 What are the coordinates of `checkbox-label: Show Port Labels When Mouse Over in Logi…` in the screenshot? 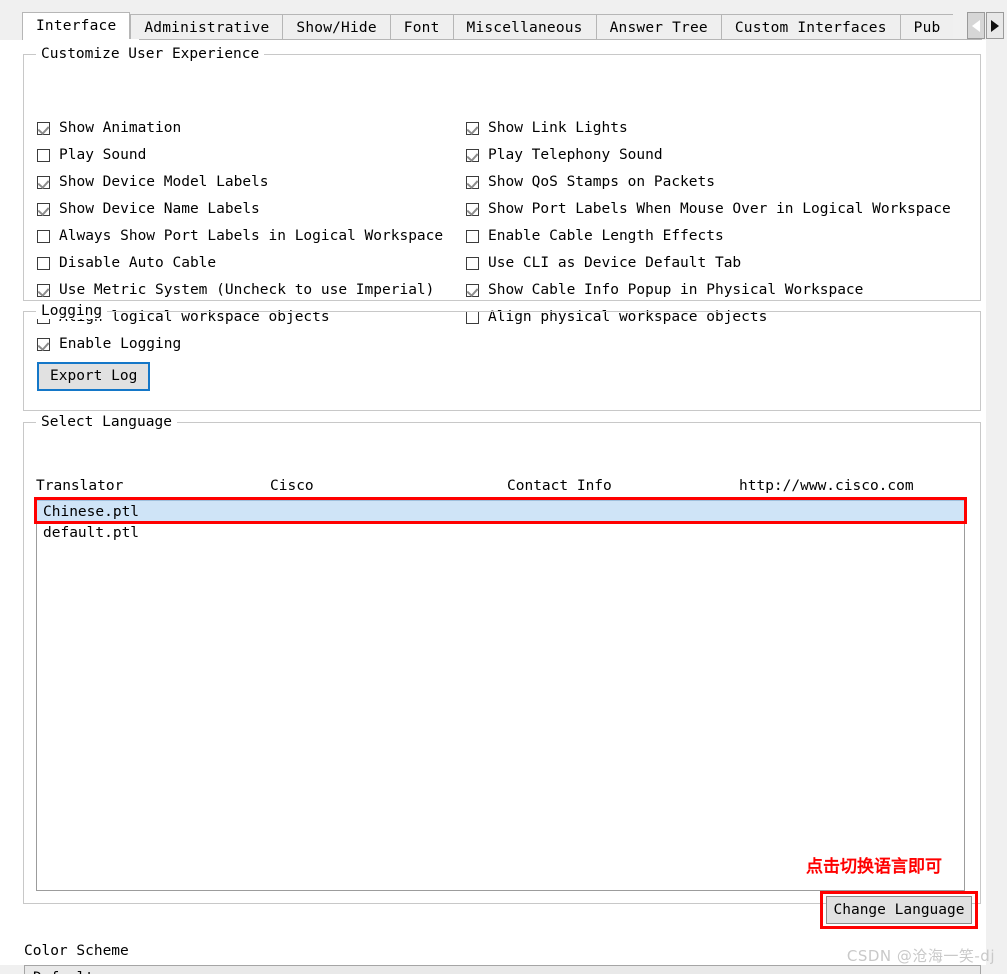 It's located at (719, 209).